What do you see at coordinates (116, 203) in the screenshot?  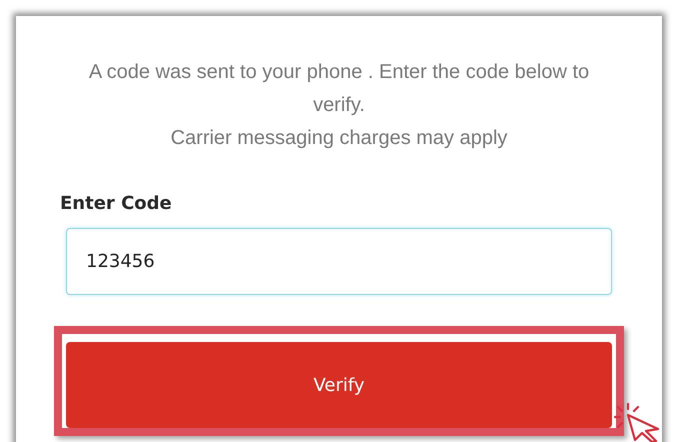 I see `code-label: Enter Code` at bounding box center [116, 203].